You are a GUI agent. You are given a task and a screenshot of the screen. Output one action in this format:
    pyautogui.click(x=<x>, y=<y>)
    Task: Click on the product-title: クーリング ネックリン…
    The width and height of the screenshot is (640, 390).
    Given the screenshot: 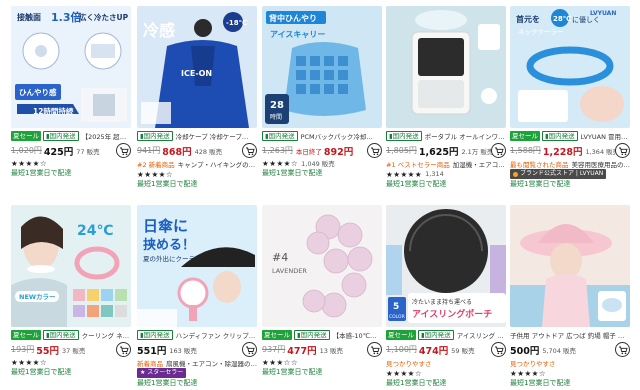 What is the action you would take?
    pyautogui.click(x=106, y=335)
    